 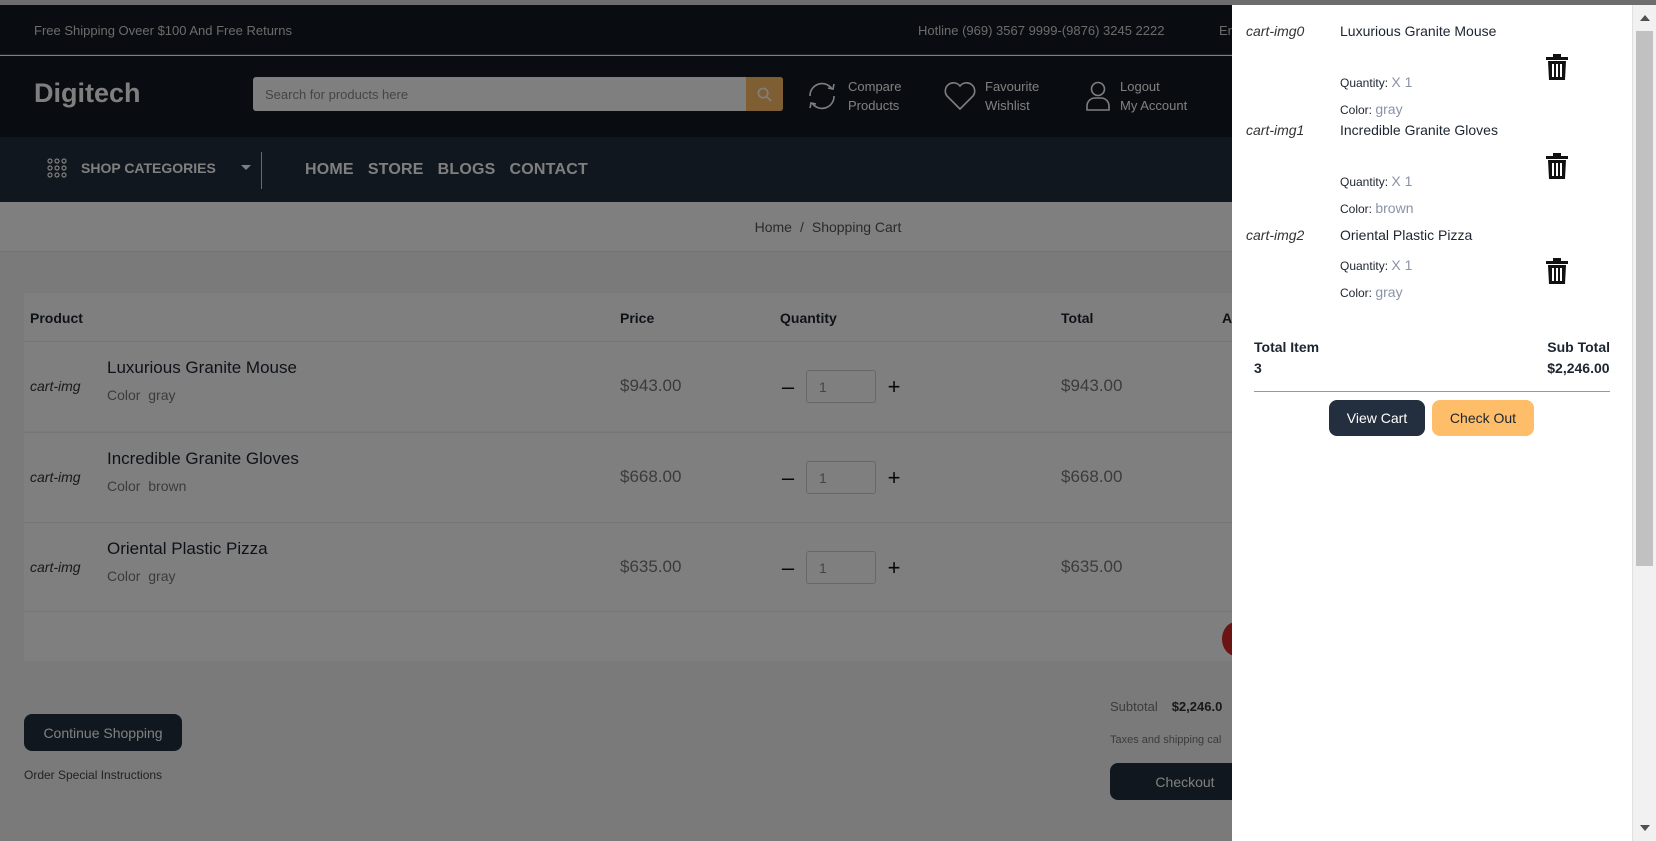 What do you see at coordinates (1432, 358) in the screenshot?
I see `drawer-totals: Total Item 3 Sub Total $2,246.00` at bounding box center [1432, 358].